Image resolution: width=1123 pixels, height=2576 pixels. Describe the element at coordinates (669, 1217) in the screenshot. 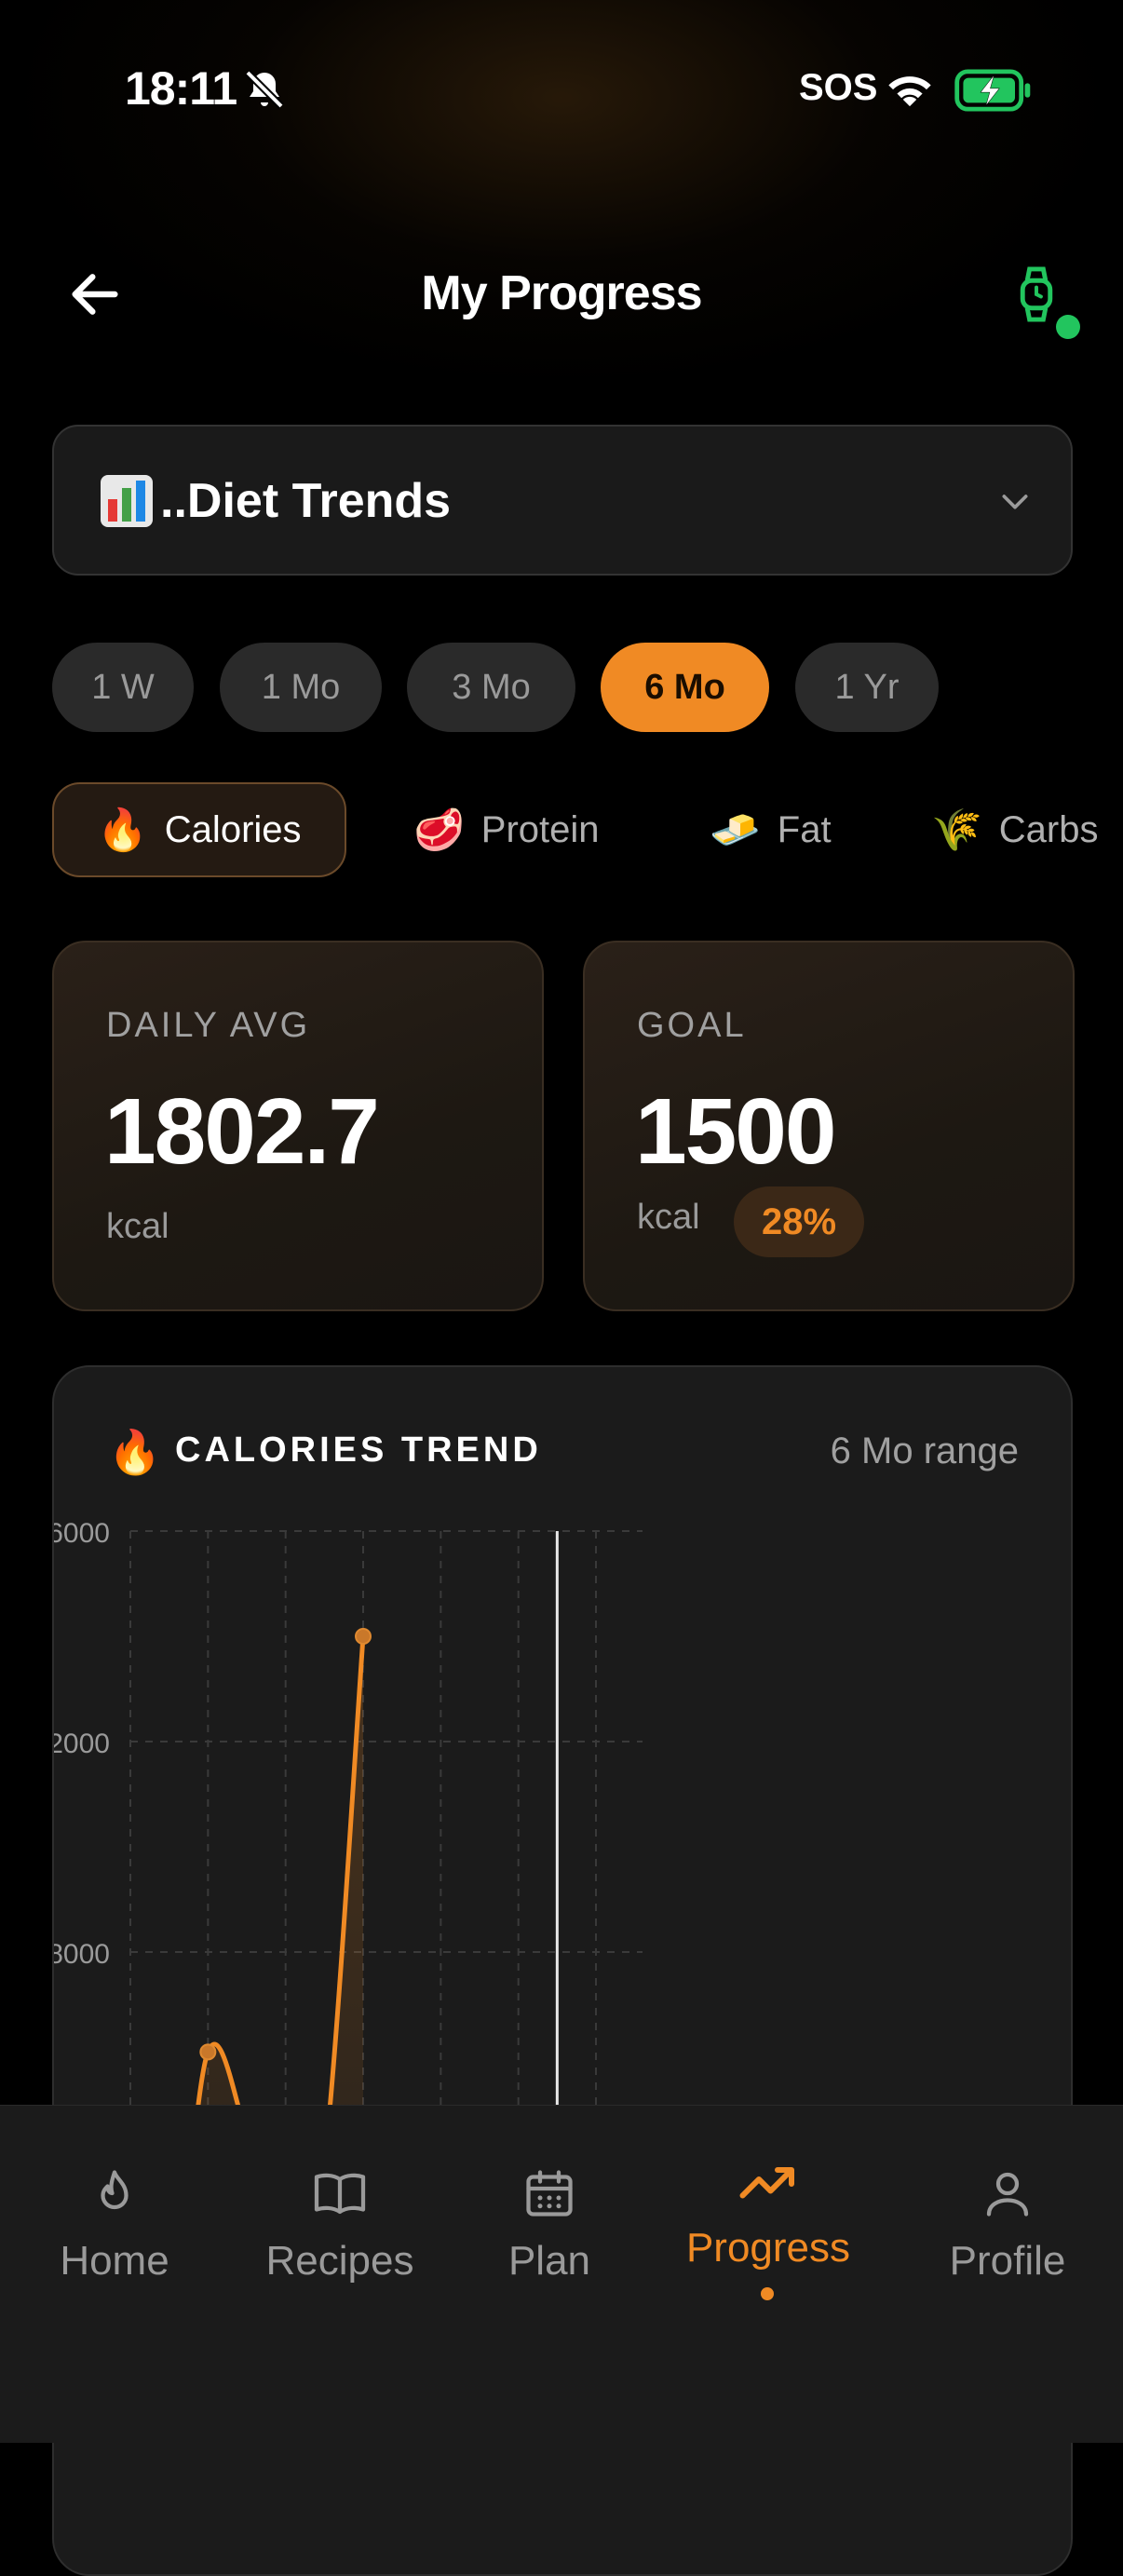

I see `goal-unit: kcal` at that location.